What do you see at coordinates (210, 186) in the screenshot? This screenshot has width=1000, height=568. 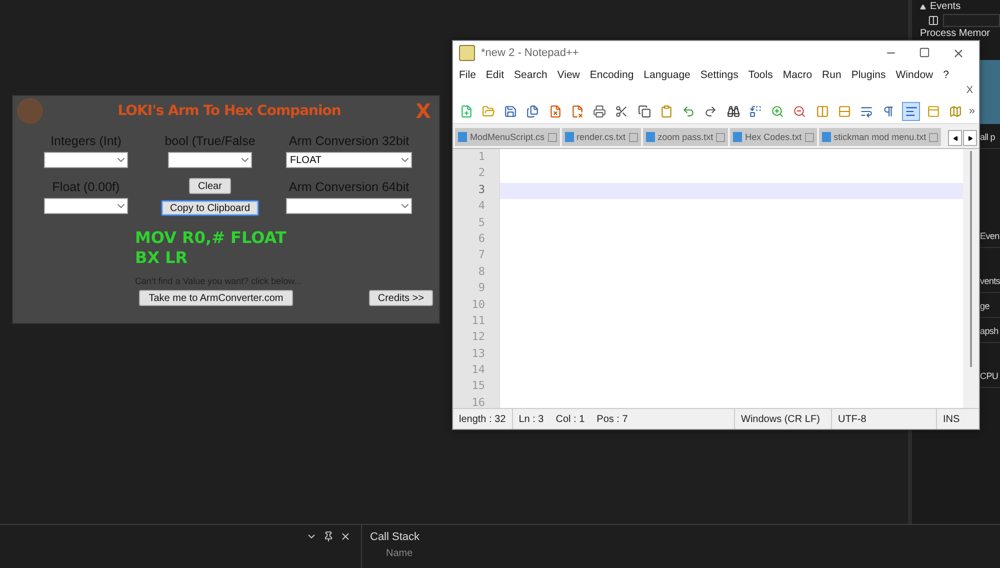 I see `clear-button: Clear` at bounding box center [210, 186].